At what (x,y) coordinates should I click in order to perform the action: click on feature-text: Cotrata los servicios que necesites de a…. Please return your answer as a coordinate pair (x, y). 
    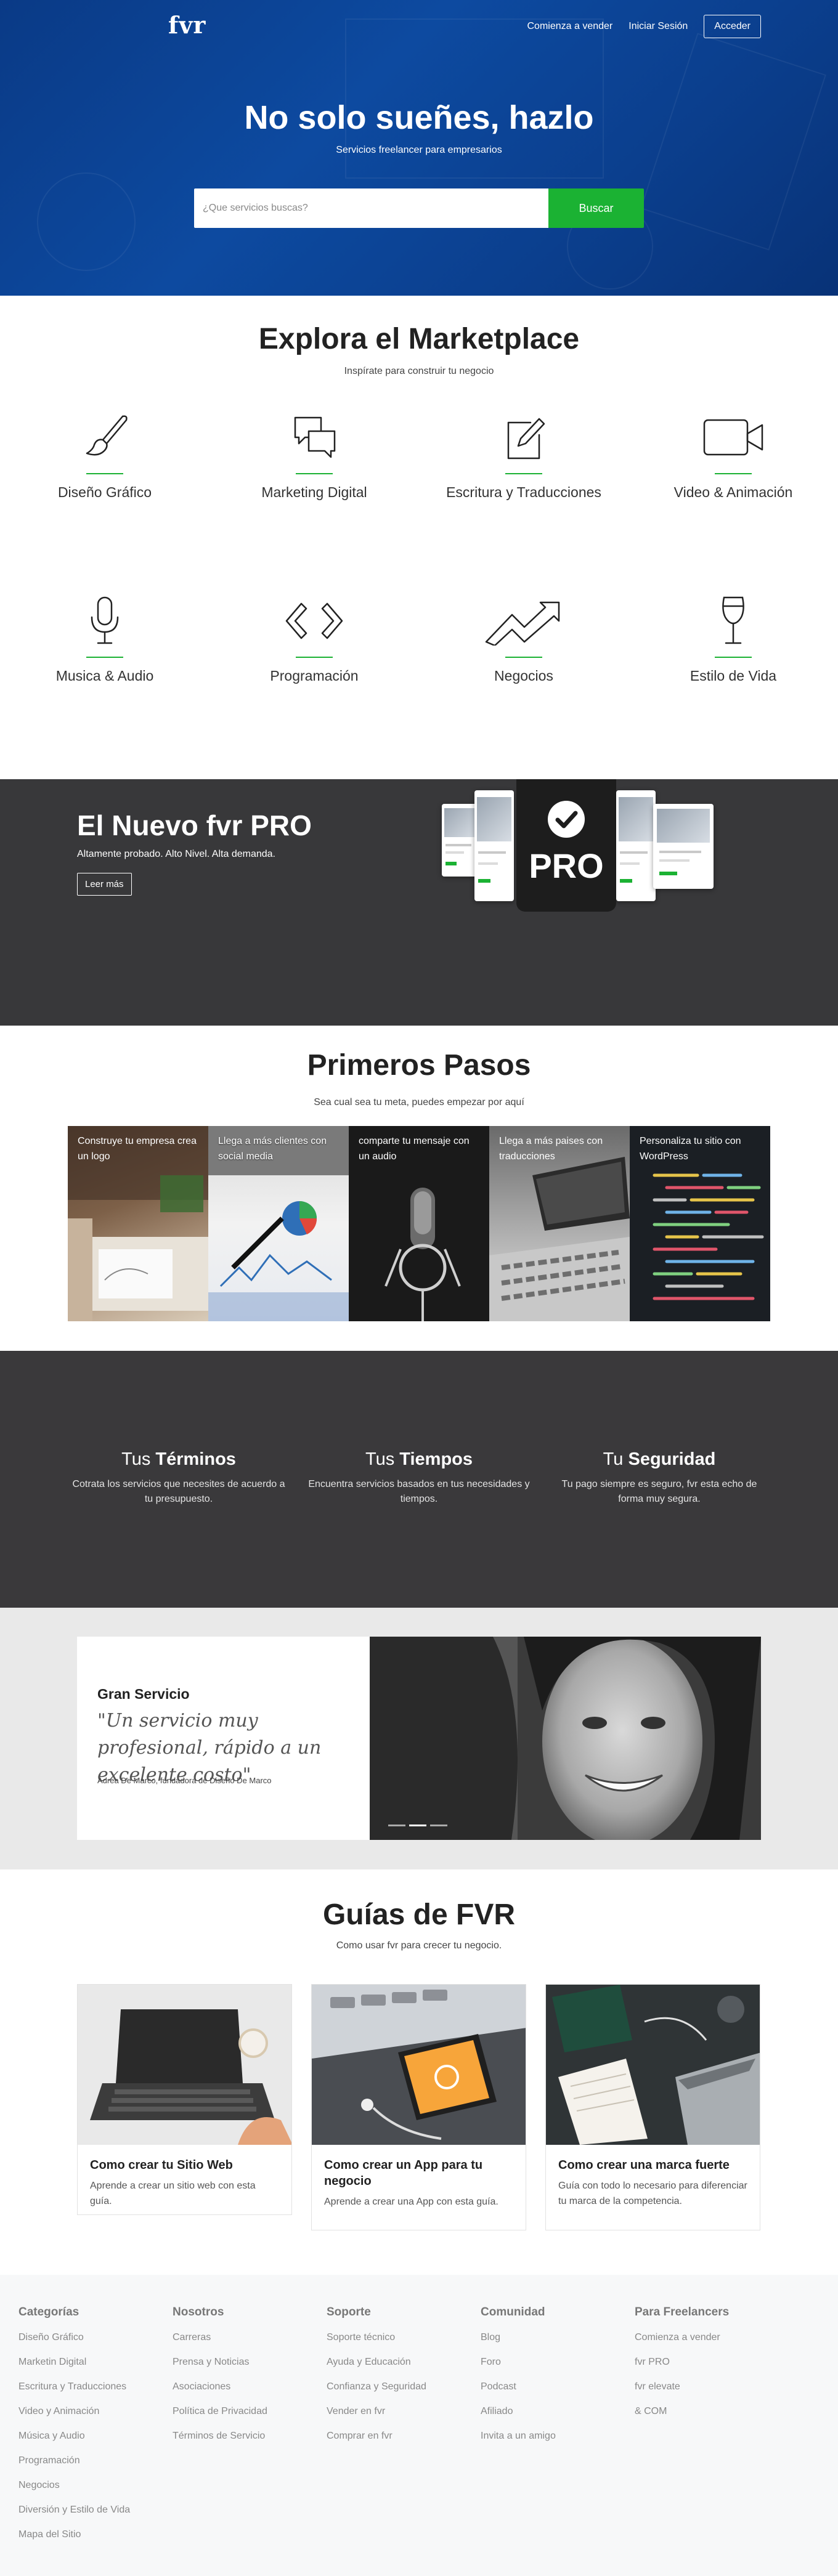
    Looking at the image, I should click on (179, 1491).